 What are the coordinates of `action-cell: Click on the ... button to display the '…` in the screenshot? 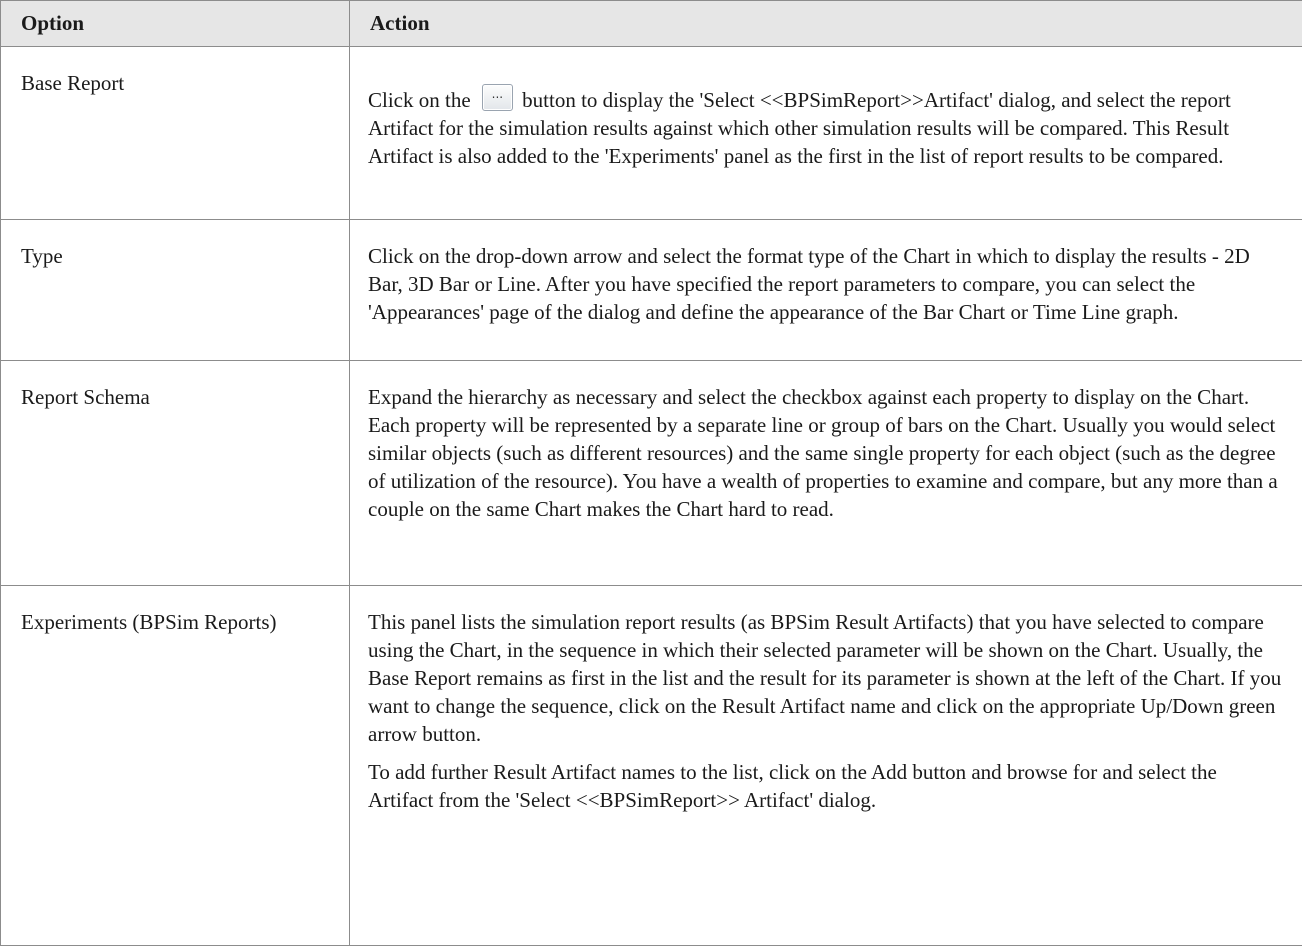 It's located at (826, 133).